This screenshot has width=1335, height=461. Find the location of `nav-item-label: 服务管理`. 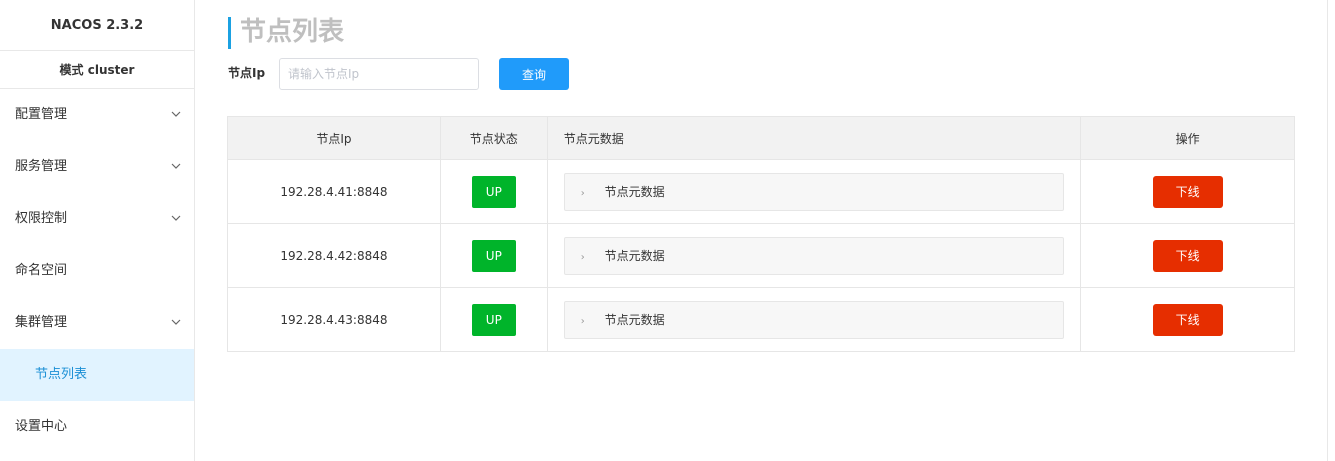

nav-item-label: 服务管理 is located at coordinates (41, 166).